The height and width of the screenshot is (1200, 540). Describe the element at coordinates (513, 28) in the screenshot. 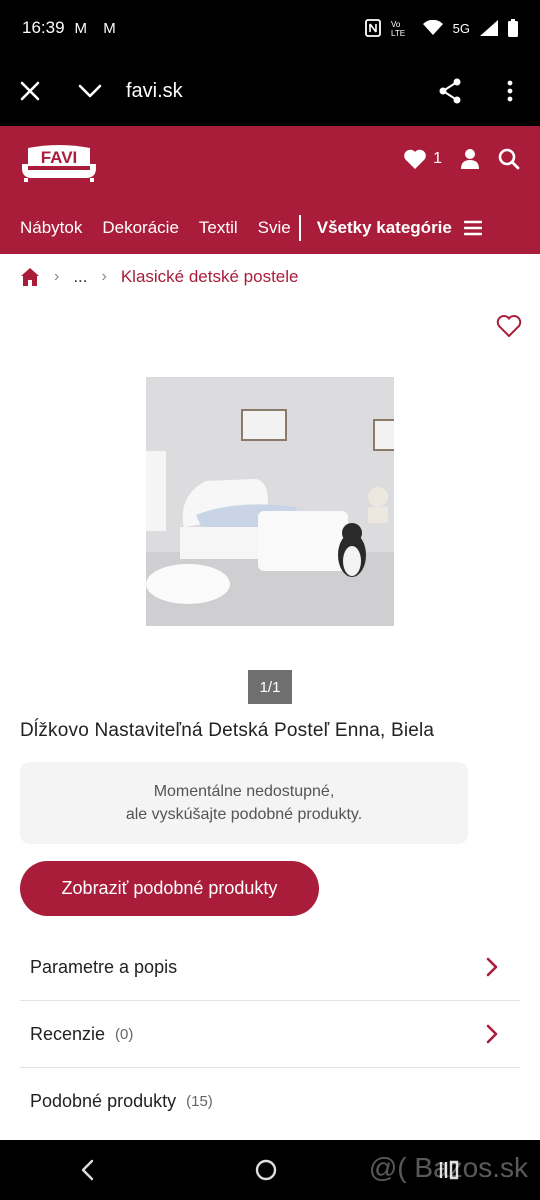

I see `battery-icon` at that location.